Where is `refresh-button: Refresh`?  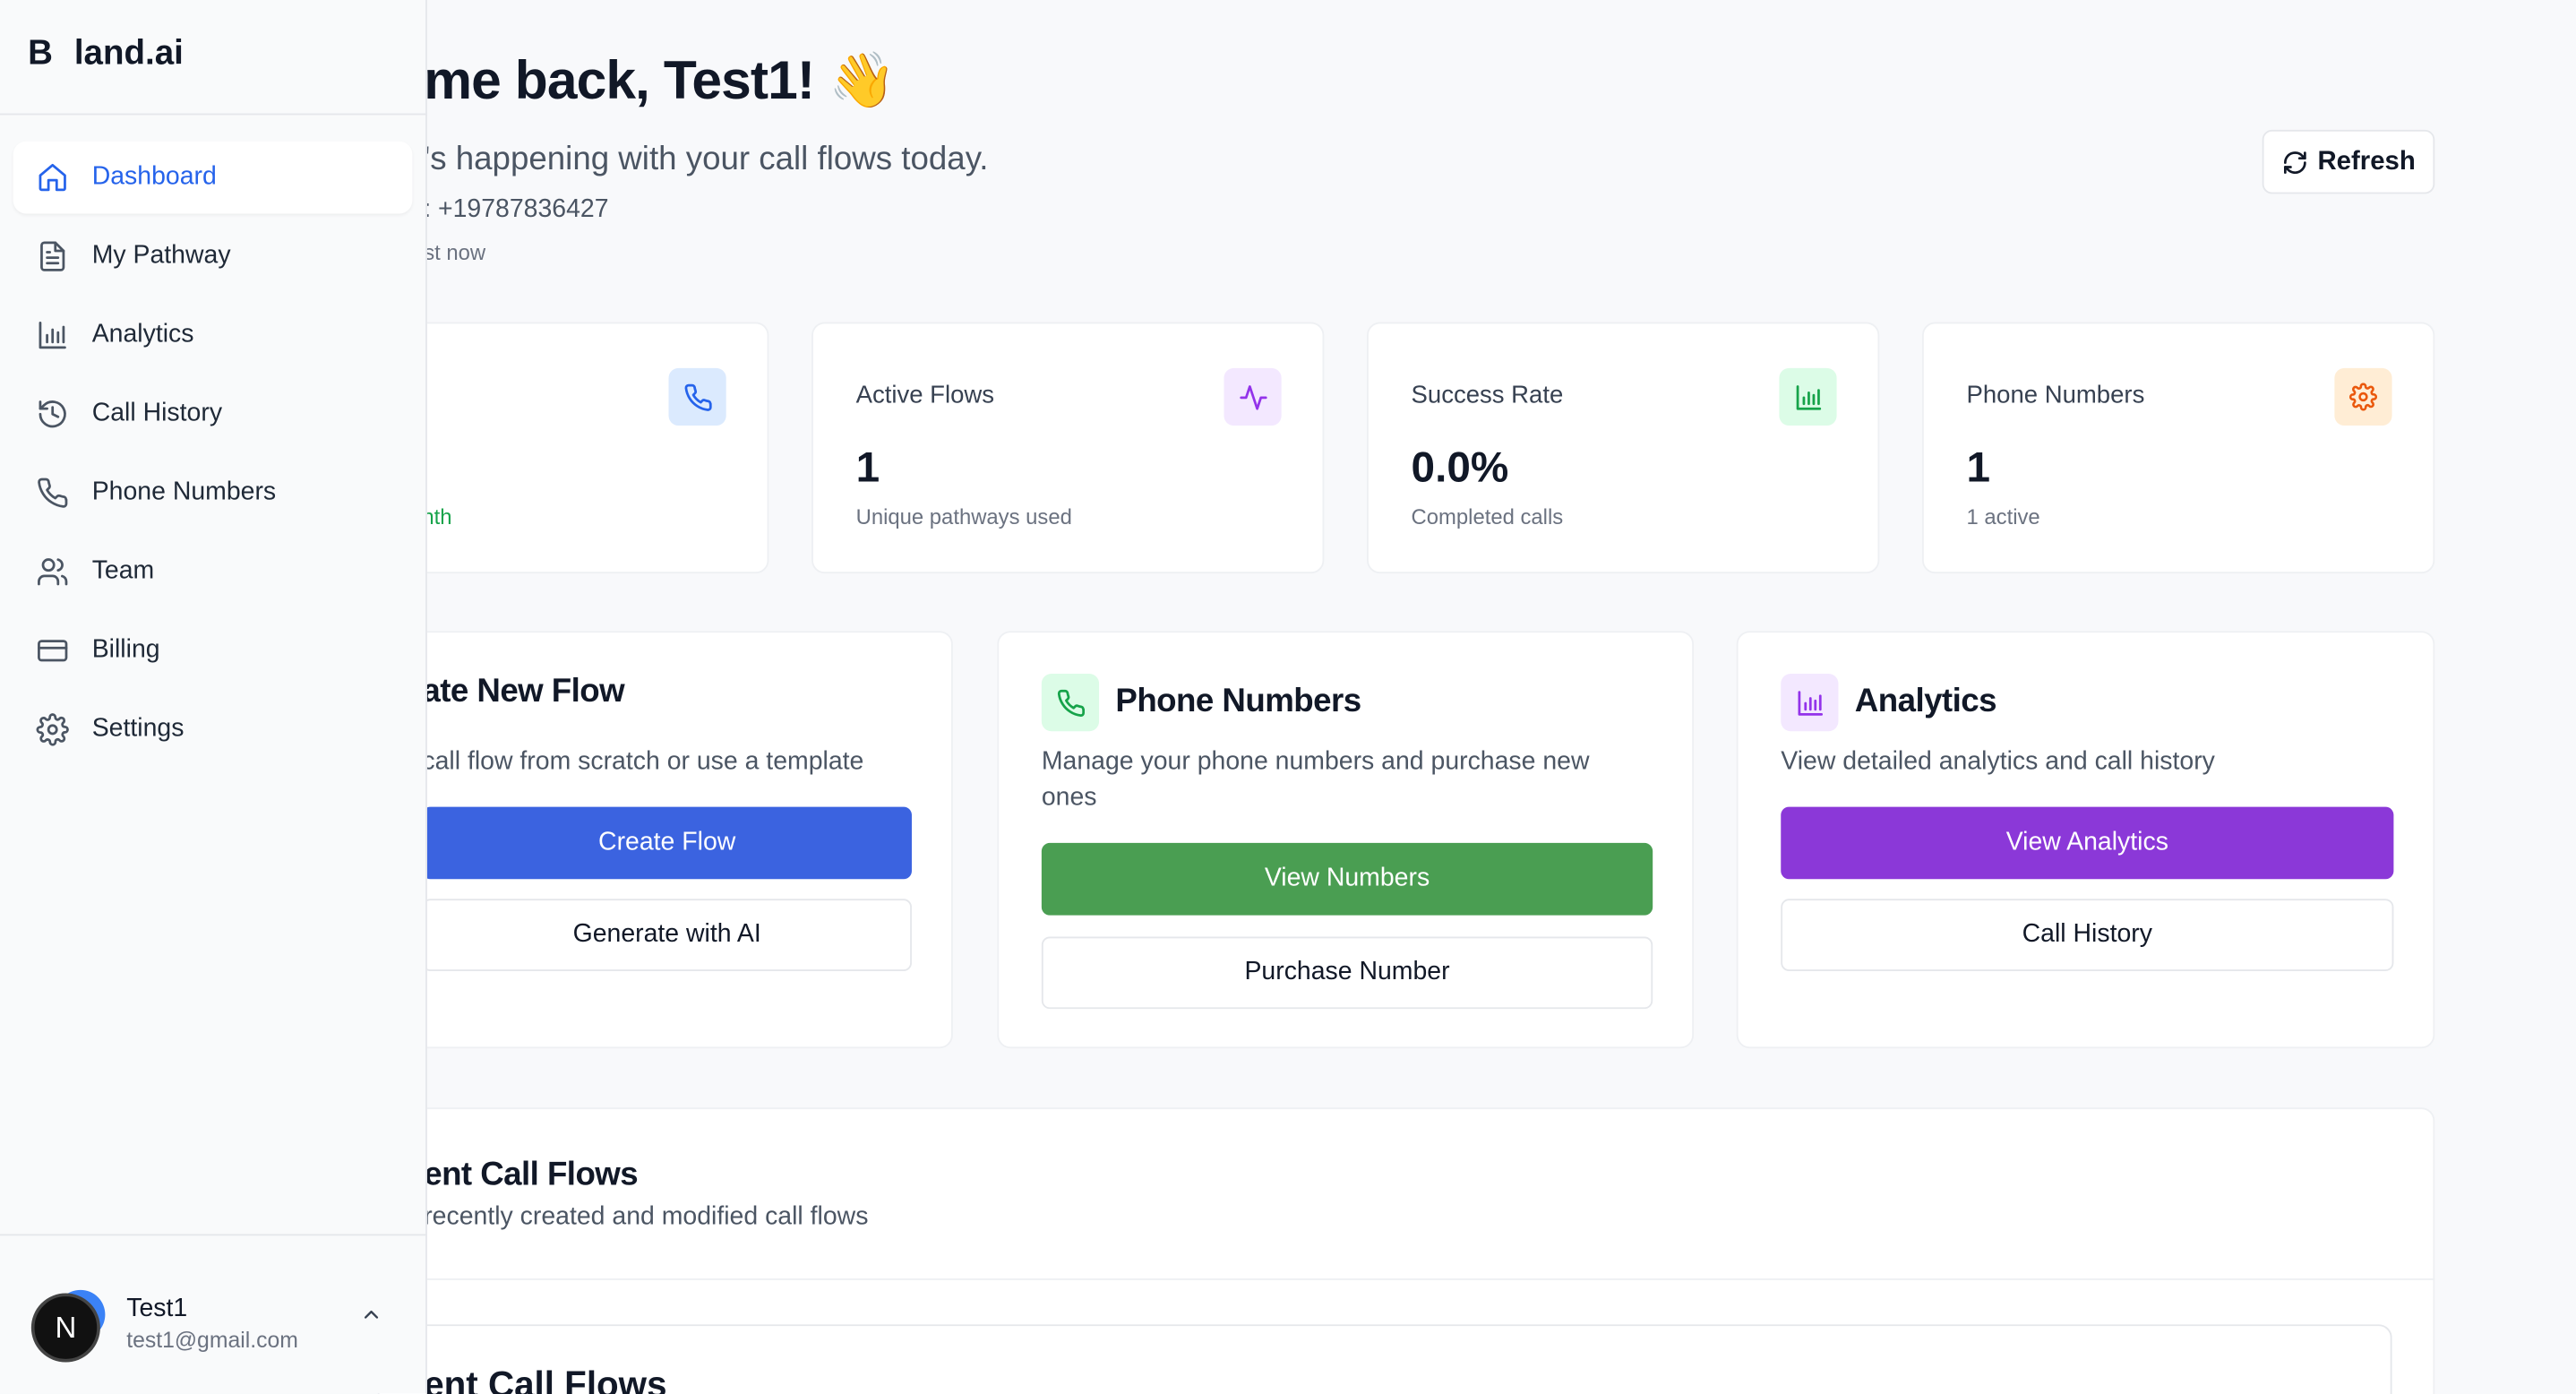 refresh-button: Refresh is located at coordinates (2348, 162).